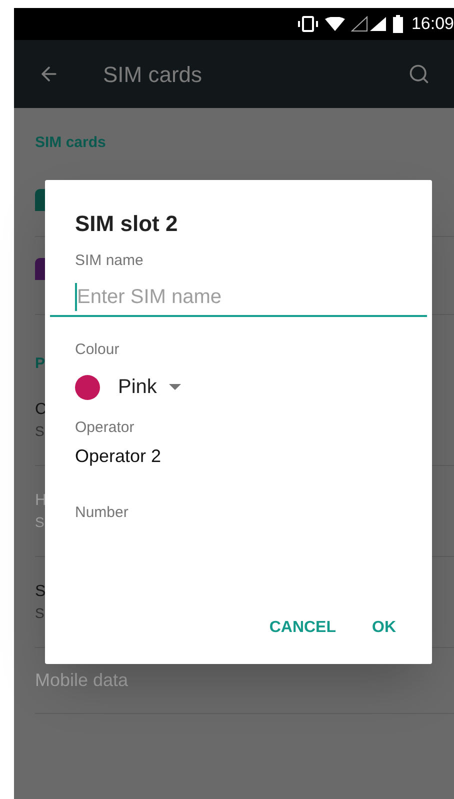  I want to click on setting-title: C, so click(41, 410).